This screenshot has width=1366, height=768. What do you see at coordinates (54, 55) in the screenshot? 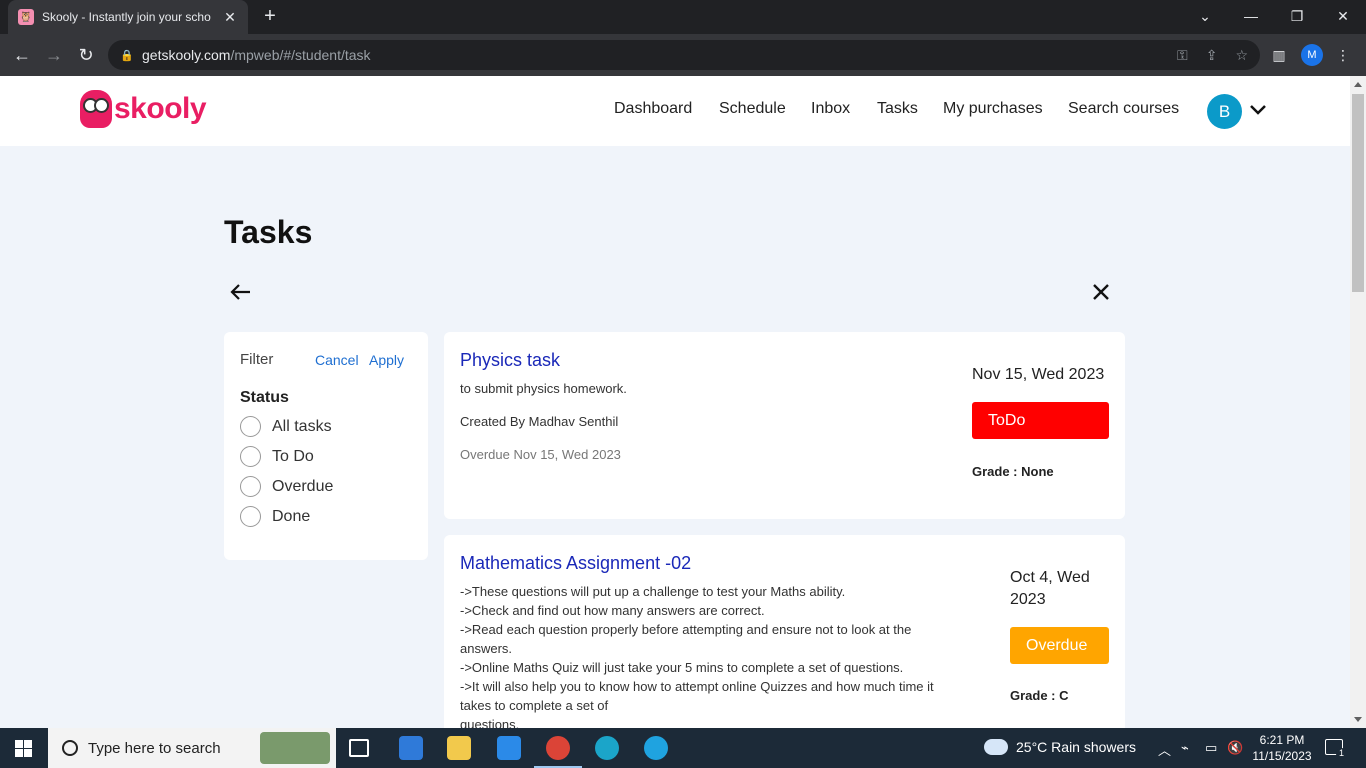
I see `forward-nav-icon: →` at bounding box center [54, 55].